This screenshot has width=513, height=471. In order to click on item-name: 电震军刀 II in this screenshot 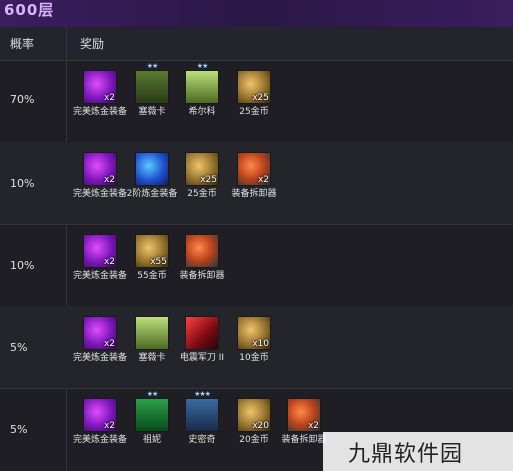, I will do `click(202, 358)`.